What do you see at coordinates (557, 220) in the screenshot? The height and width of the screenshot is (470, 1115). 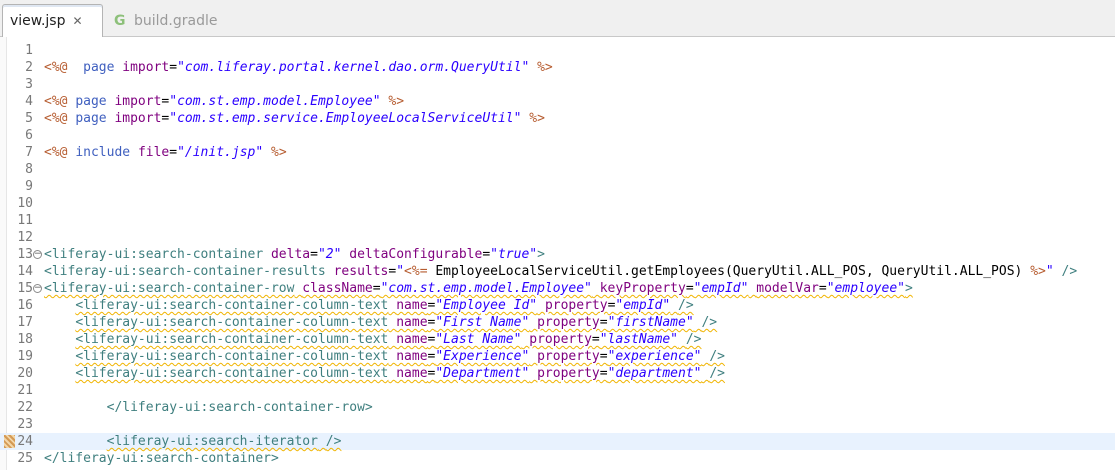 I see `code-line: 11` at bounding box center [557, 220].